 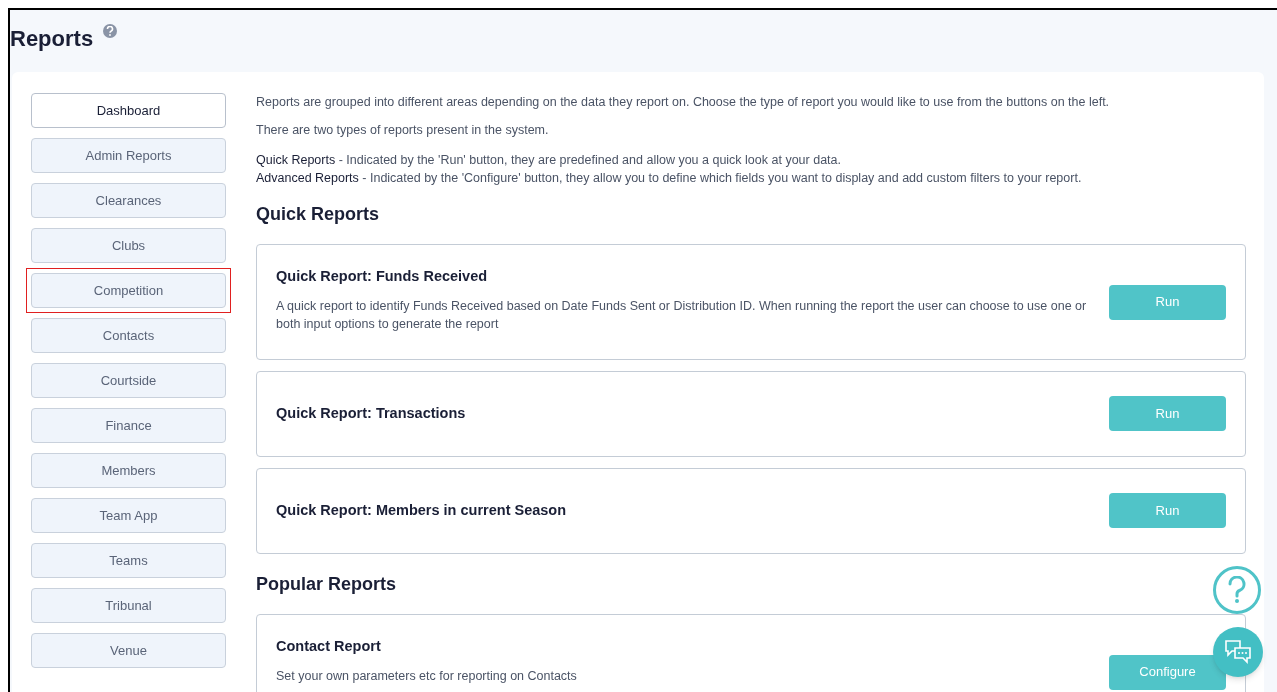 I want to click on report-title: Contact Report, so click(x=329, y=646).